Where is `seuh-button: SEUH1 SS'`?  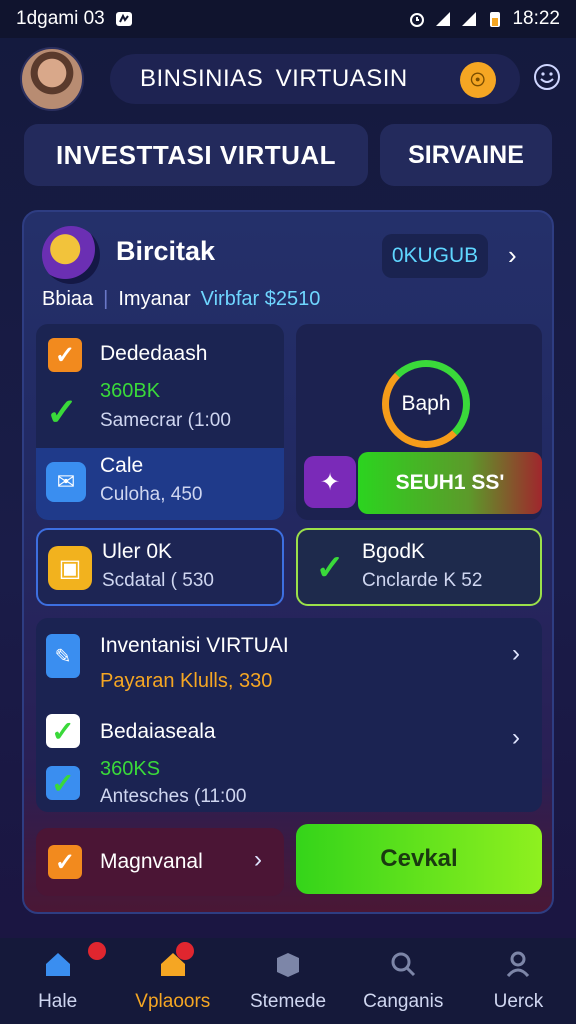
seuh-button: SEUH1 SS' is located at coordinates (450, 483).